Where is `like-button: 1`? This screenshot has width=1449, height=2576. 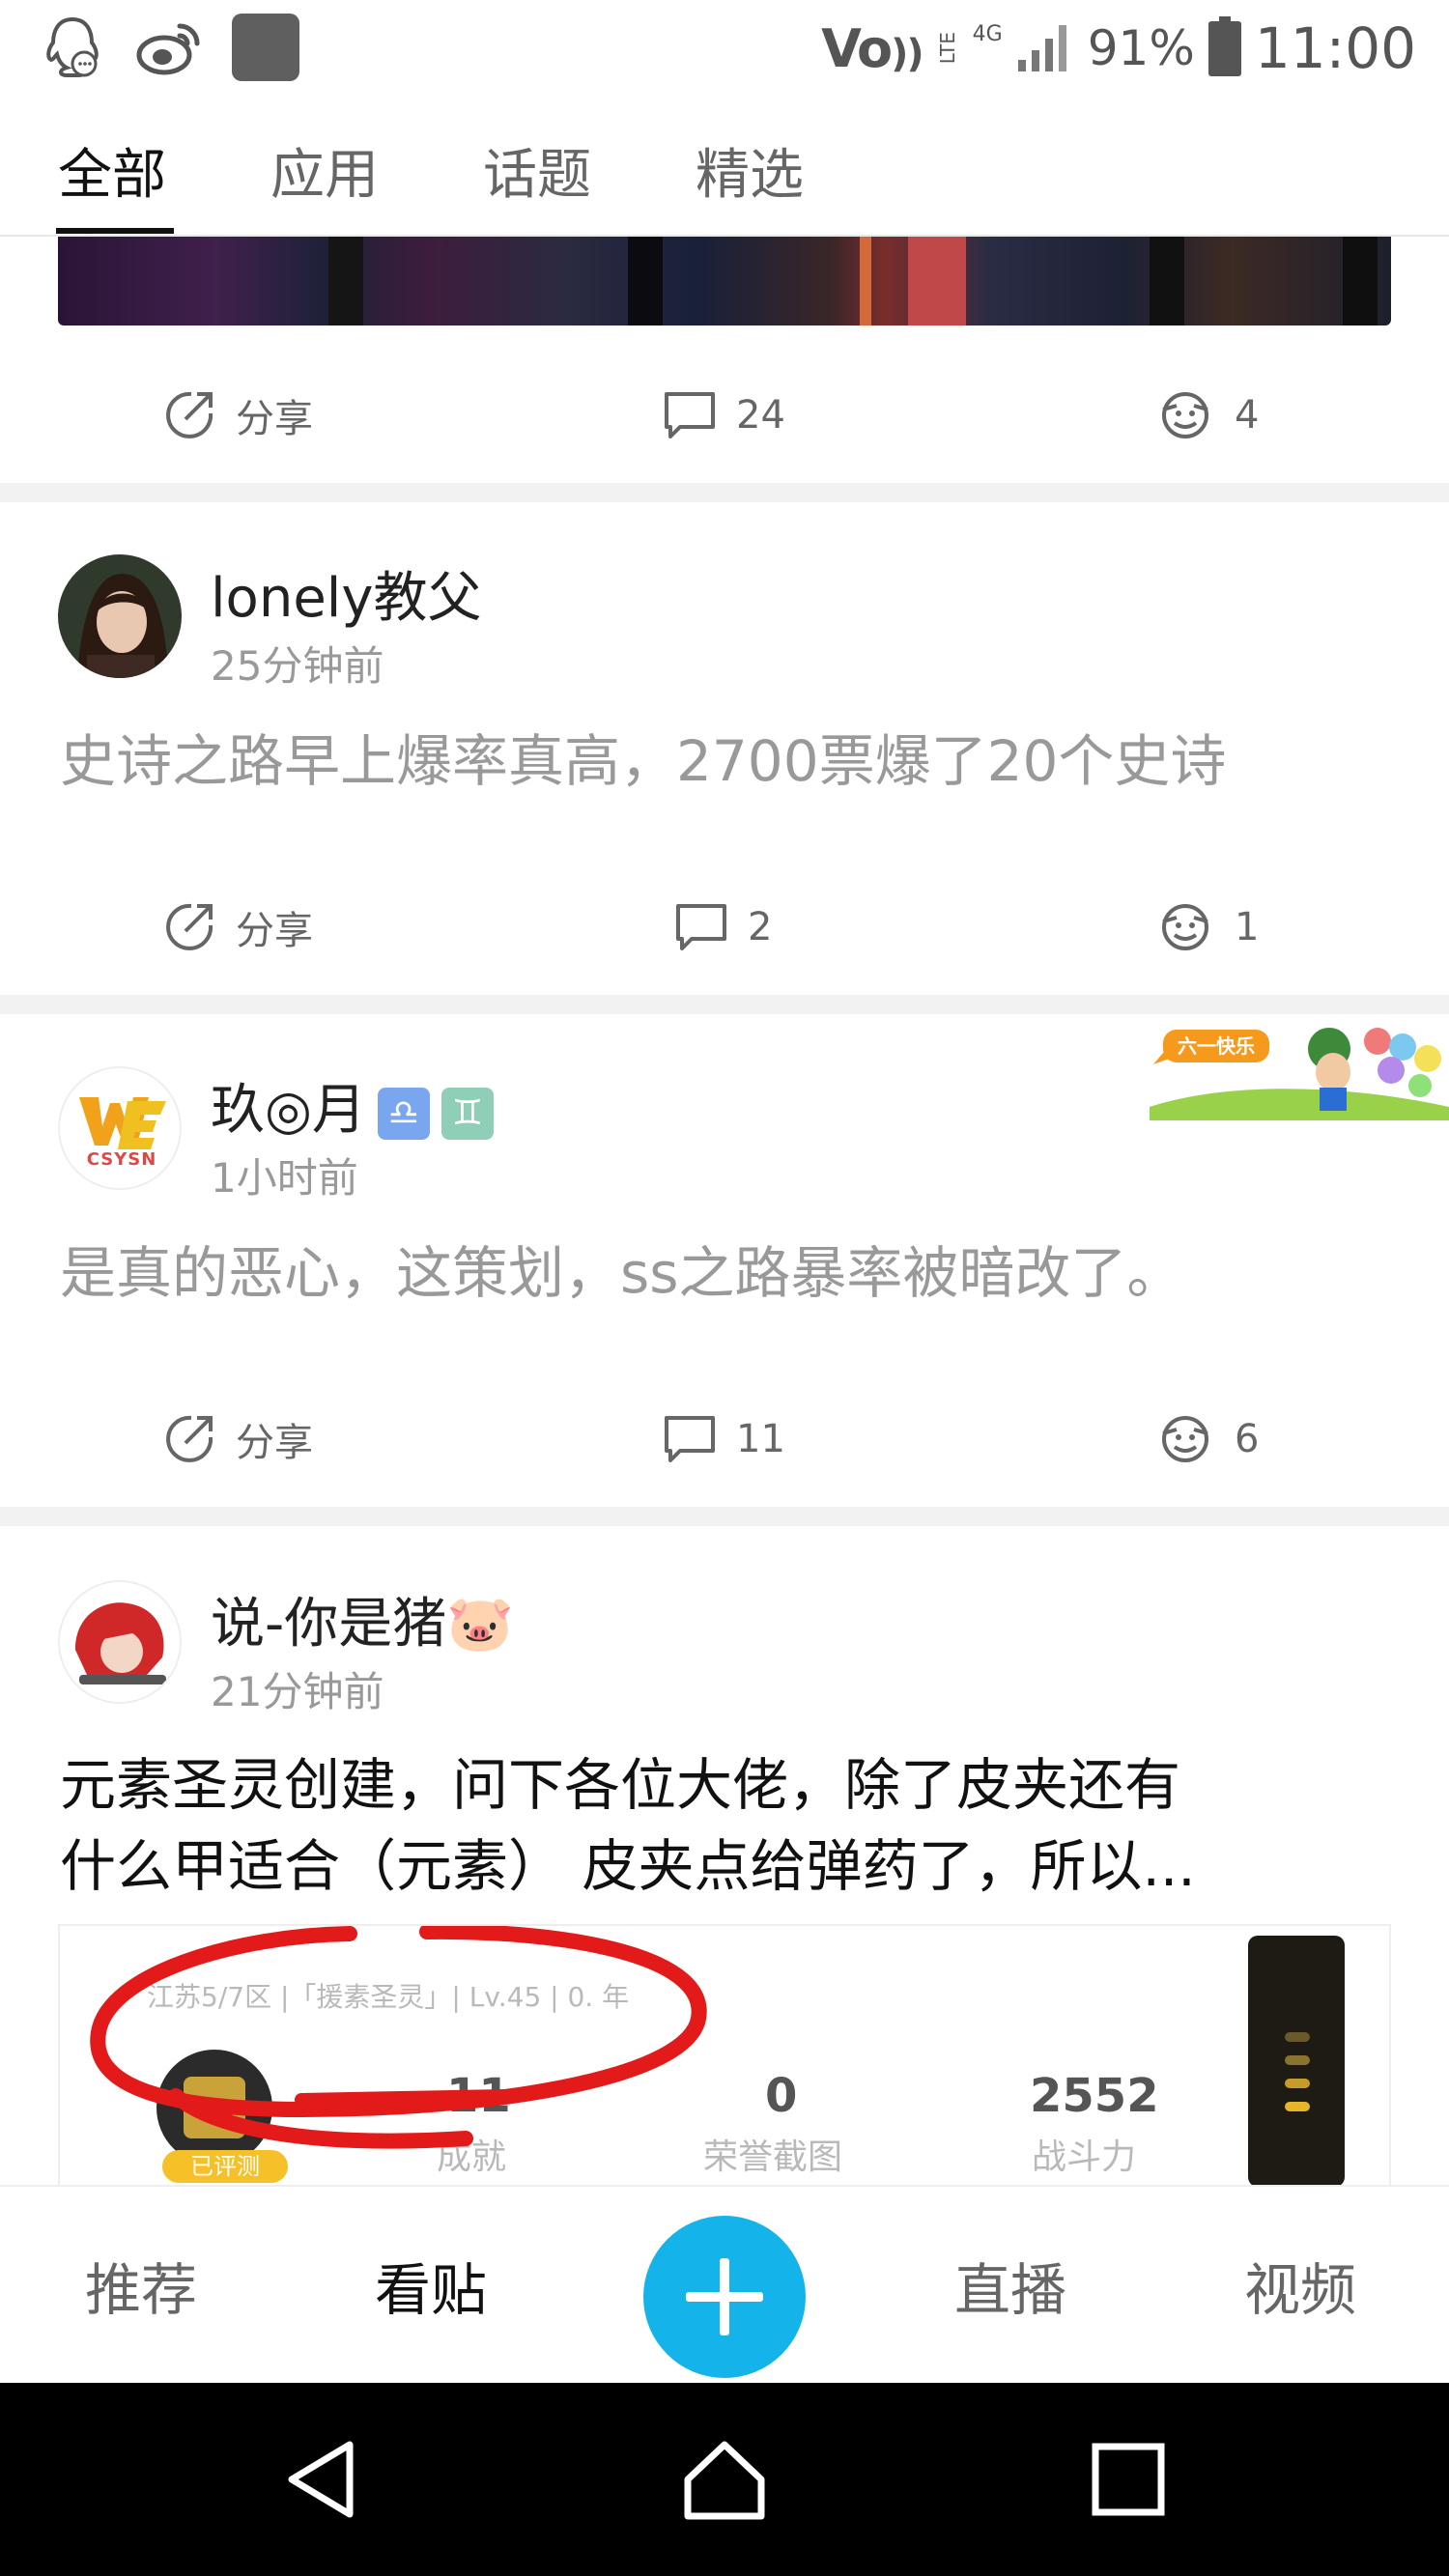 like-button: 1 is located at coordinates (1207, 927).